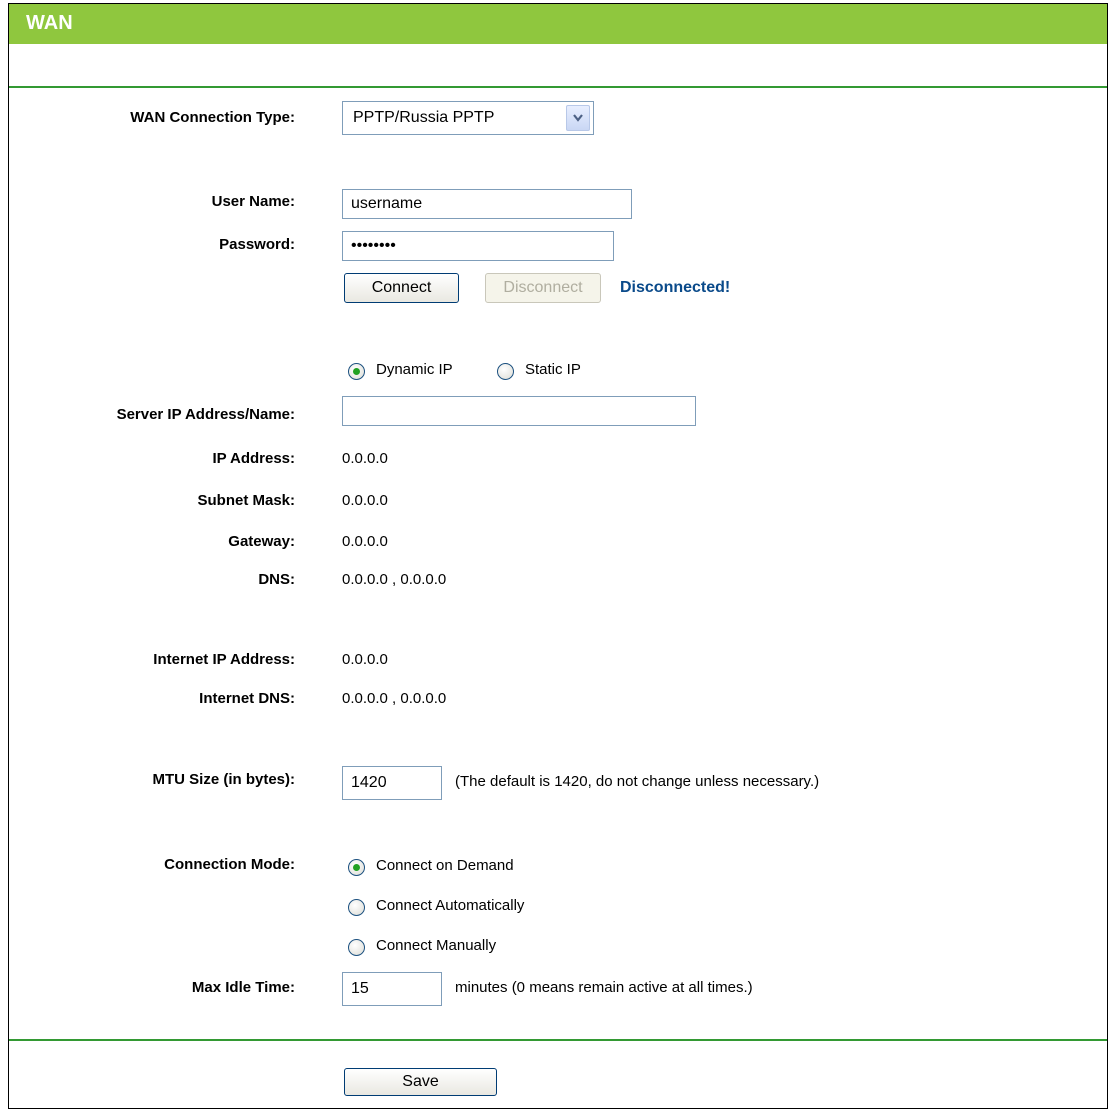 The height and width of the screenshot is (1114, 1112). I want to click on subnet-mask-label: Subnet Mask:, so click(246, 500).